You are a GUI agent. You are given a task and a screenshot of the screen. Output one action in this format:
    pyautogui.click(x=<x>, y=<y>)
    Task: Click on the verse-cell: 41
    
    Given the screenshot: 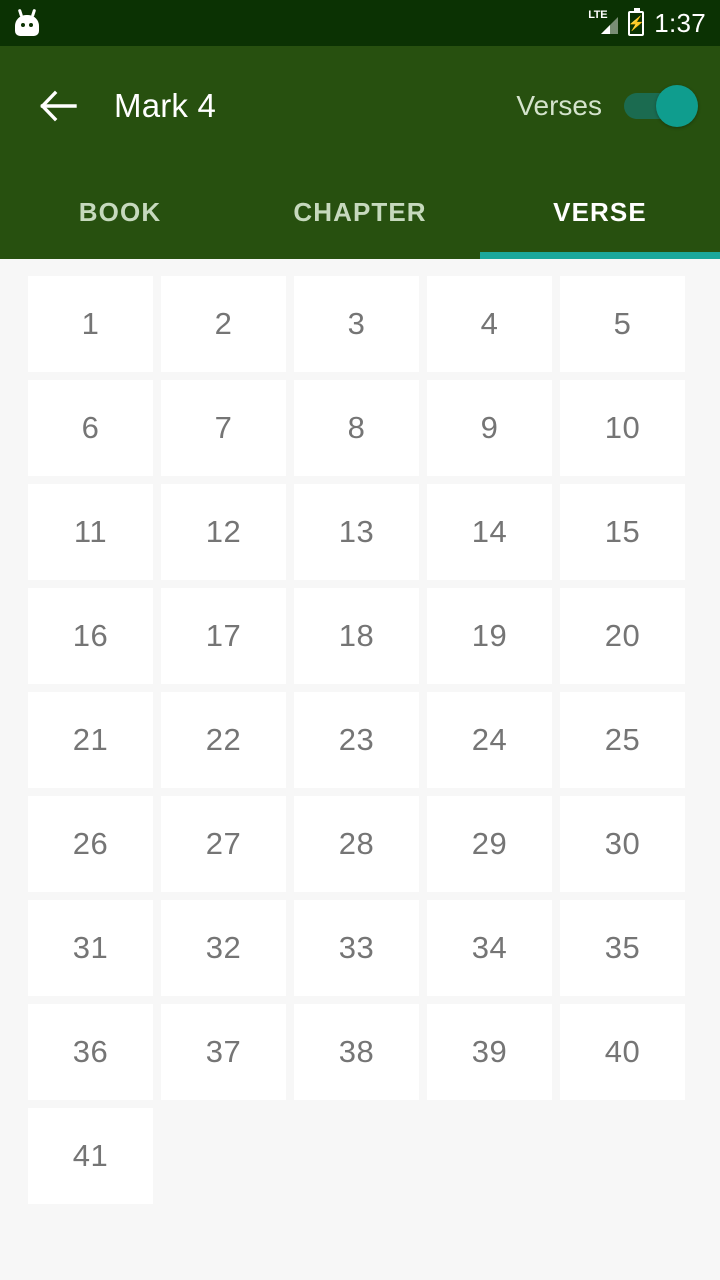 What is the action you would take?
    pyautogui.click(x=90, y=1156)
    